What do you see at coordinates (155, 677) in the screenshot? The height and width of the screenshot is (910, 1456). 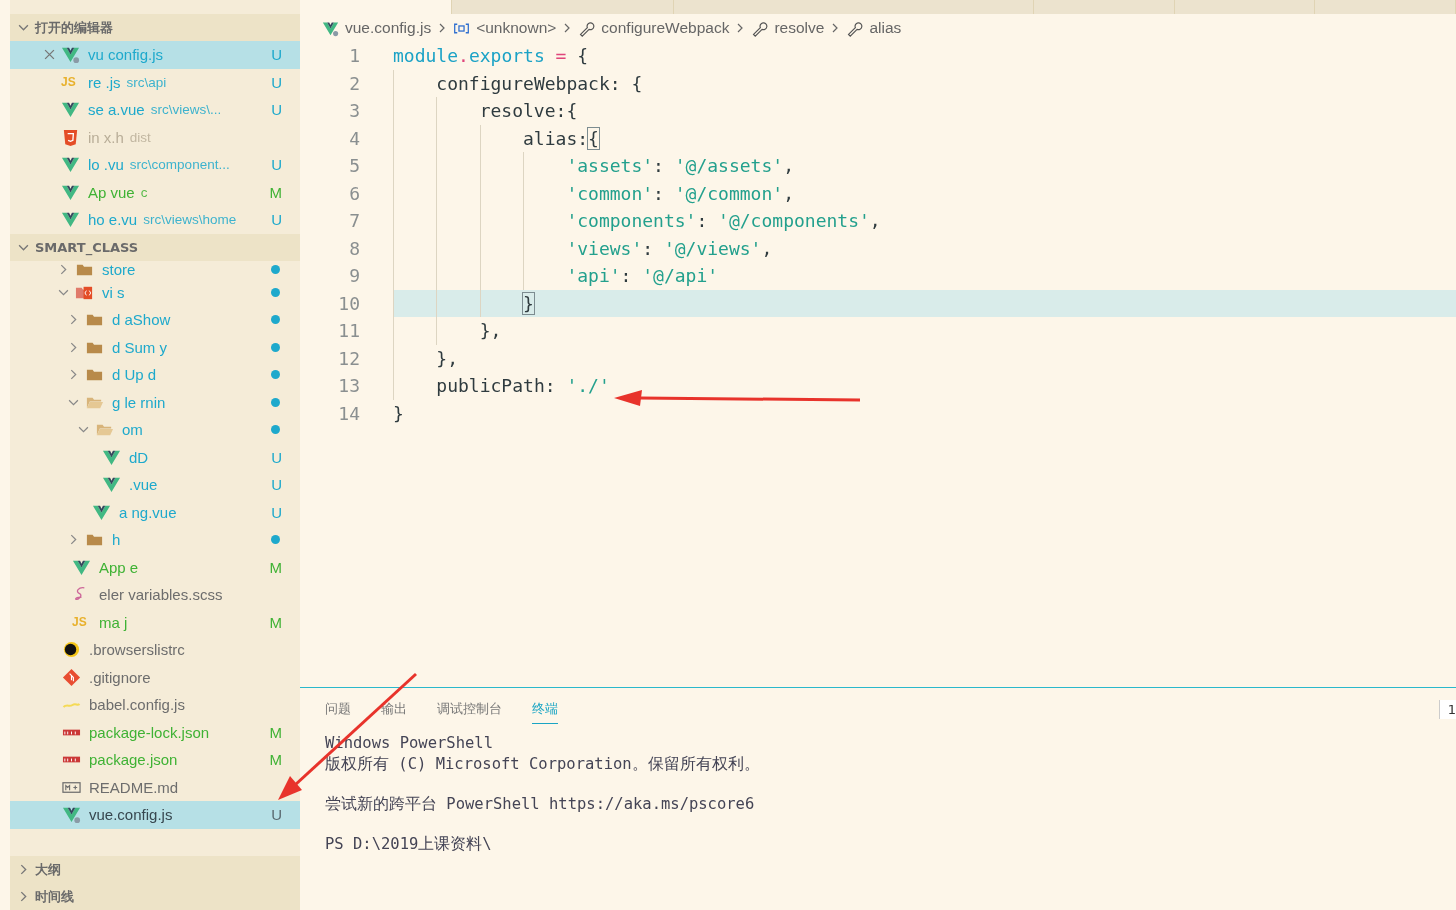 I see `tree-item: .gitignore` at bounding box center [155, 677].